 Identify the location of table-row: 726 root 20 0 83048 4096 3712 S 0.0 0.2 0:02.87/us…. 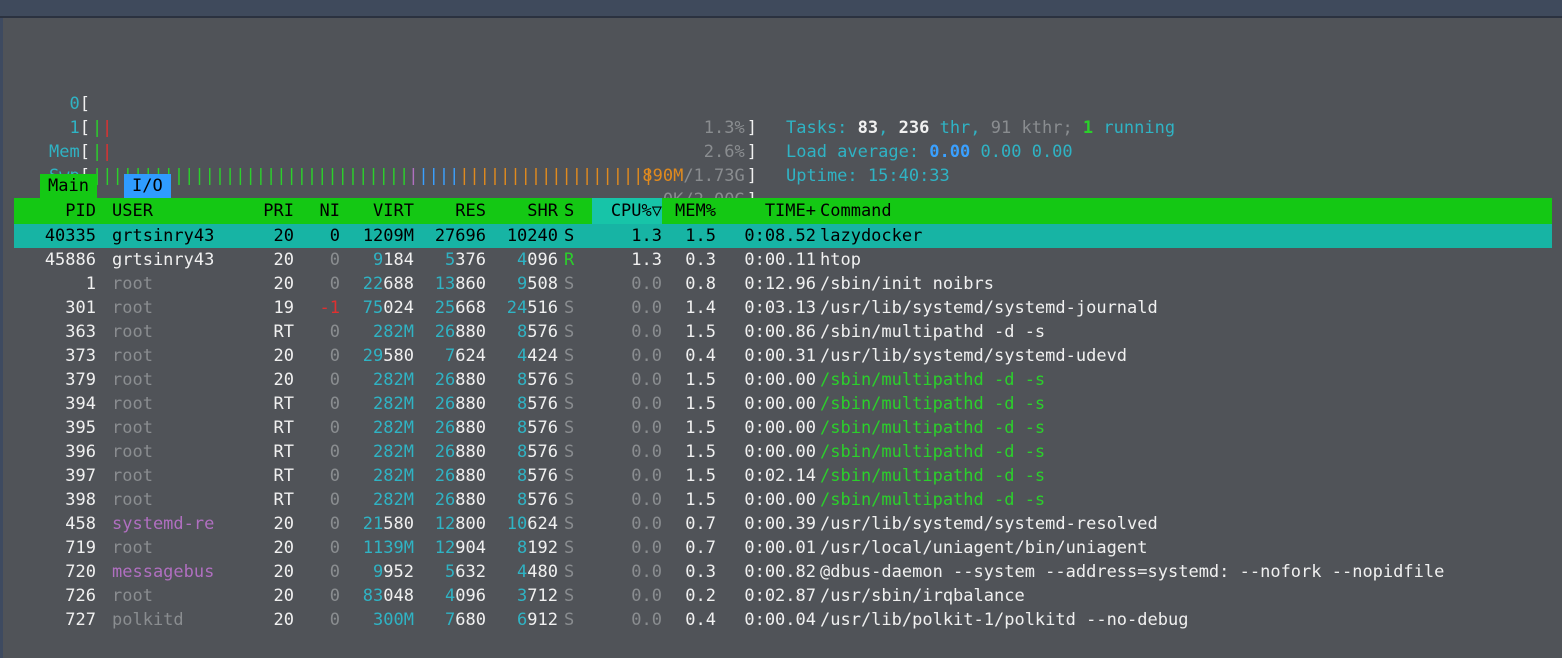
(783, 596).